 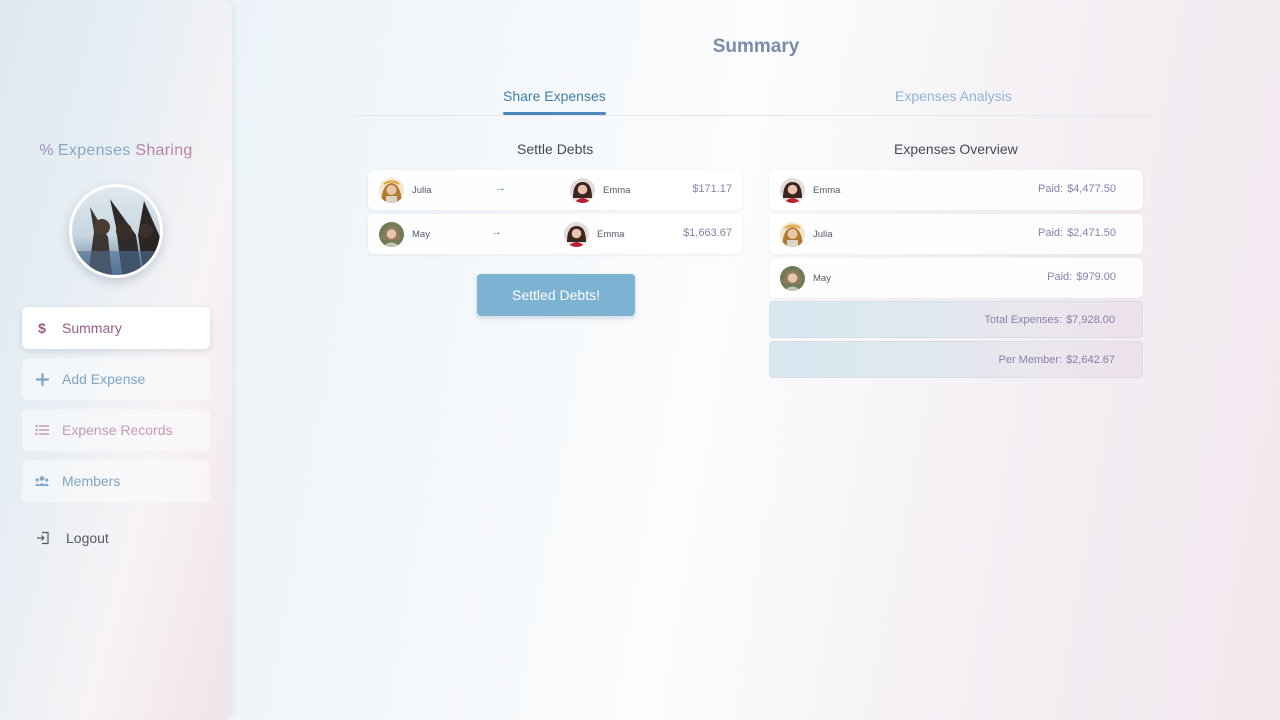 I want to click on plus-icon, so click(x=42, y=379).